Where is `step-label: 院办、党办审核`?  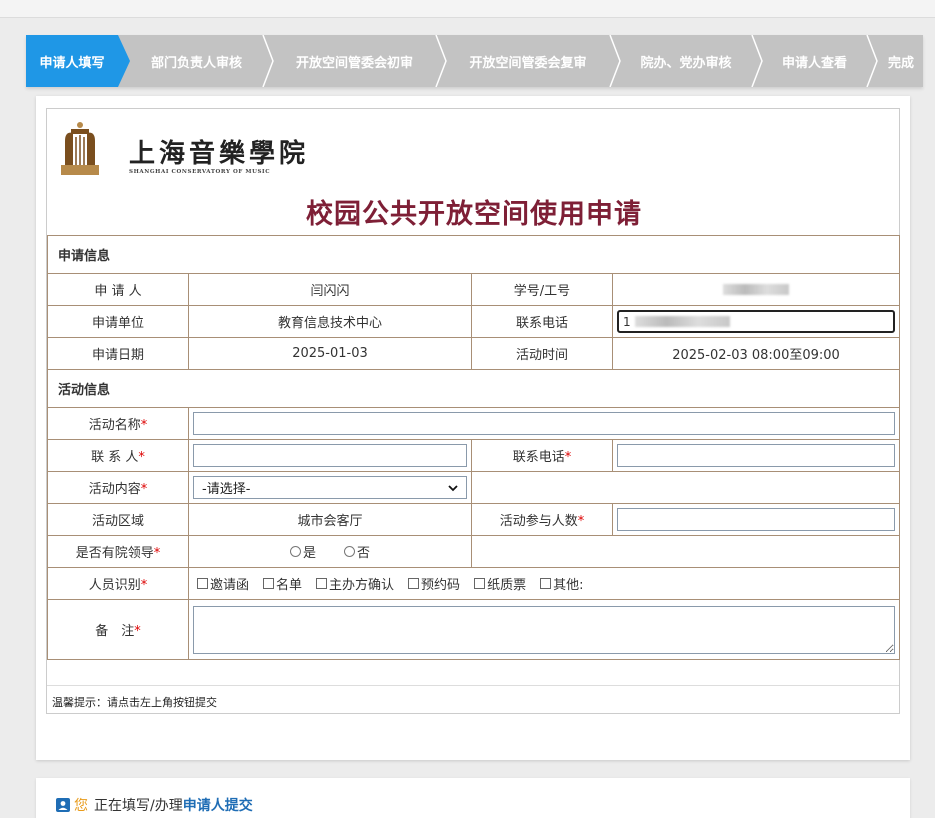
step-label: 院办、党办审核 is located at coordinates (686, 63).